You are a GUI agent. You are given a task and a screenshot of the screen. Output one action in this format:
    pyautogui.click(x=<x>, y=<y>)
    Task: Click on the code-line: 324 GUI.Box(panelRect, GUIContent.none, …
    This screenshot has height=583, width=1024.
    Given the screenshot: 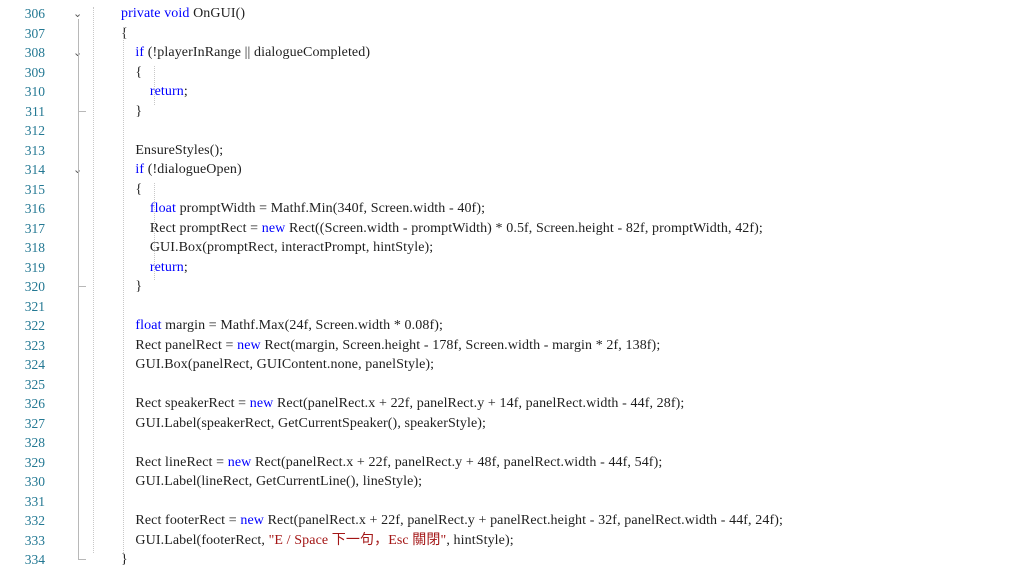 What is the action you would take?
    pyautogui.click(x=512, y=364)
    